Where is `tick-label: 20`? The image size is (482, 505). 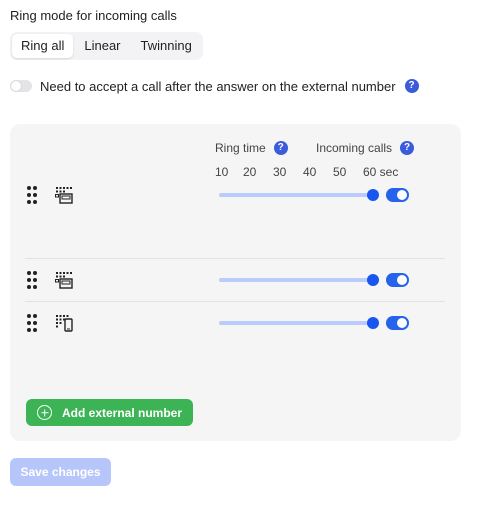 tick-label: 20 is located at coordinates (250, 172).